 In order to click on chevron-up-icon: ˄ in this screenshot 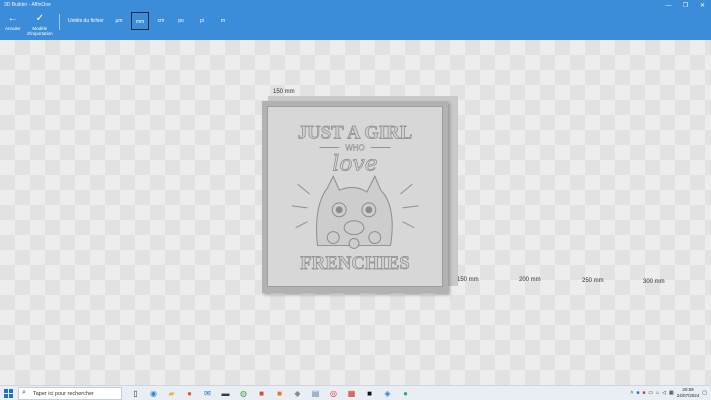, I will do `click(631, 393)`.